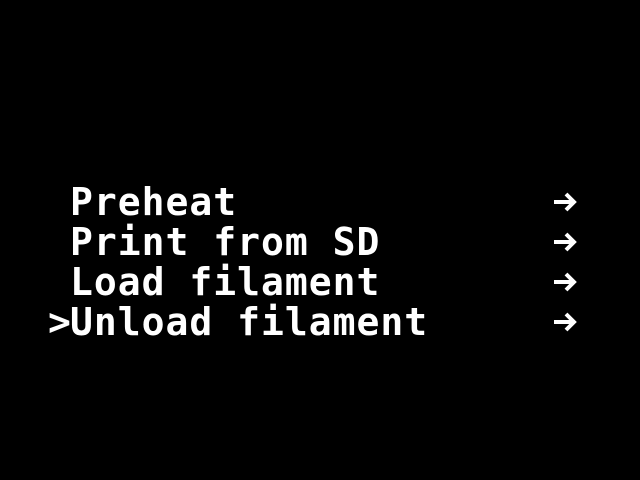 The width and height of the screenshot is (640, 480). What do you see at coordinates (225, 242) in the screenshot?
I see `menu-item-label: Print from SD` at bounding box center [225, 242].